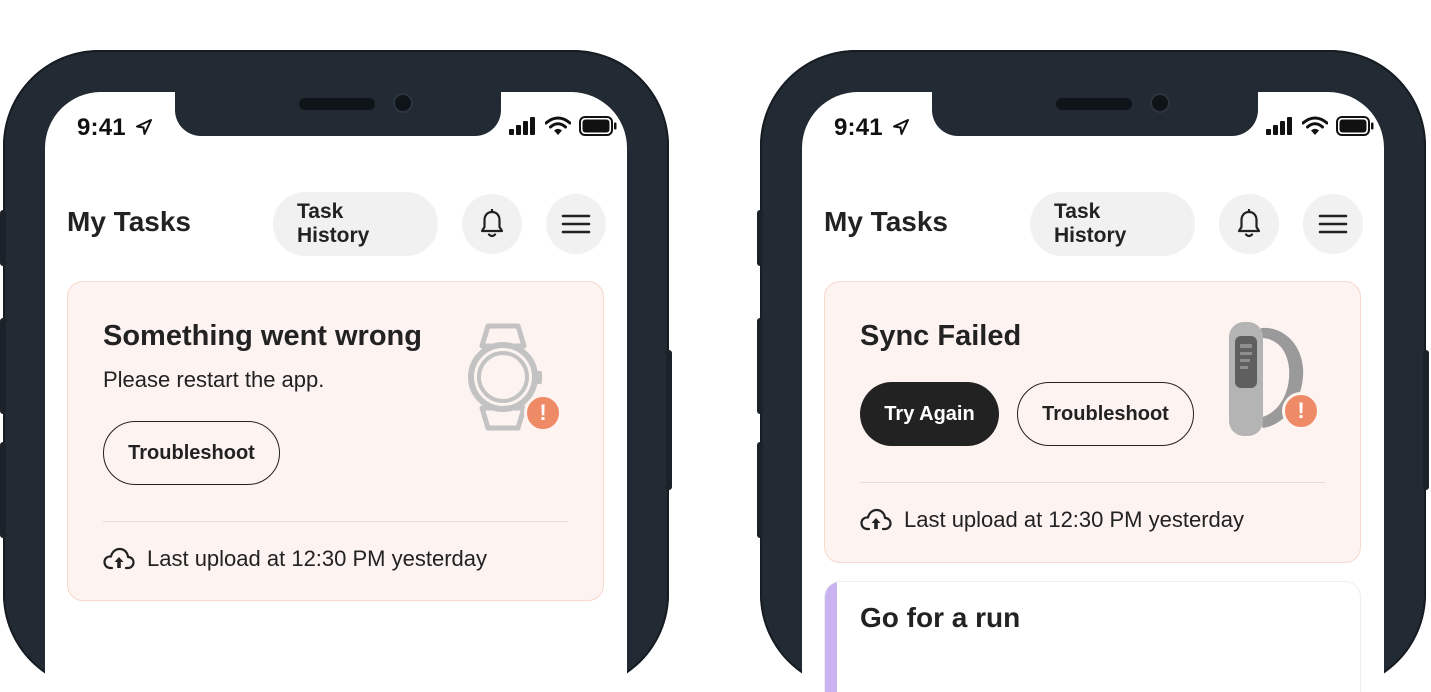 The width and height of the screenshot is (1431, 692). Describe the element at coordinates (262, 336) in the screenshot. I see `error-title: Something went wrong` at that location.